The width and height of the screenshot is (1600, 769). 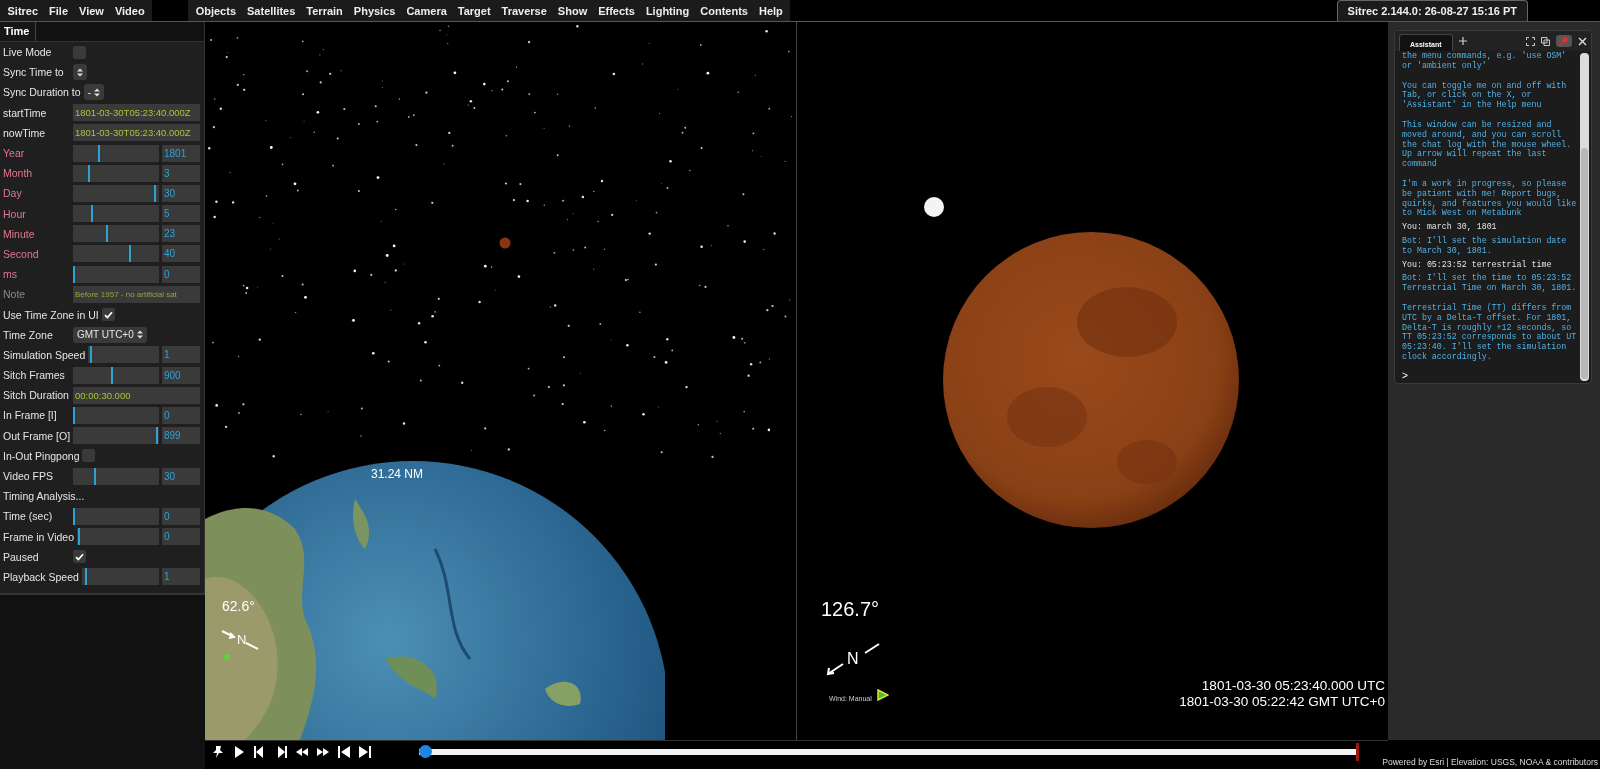 I want to click on menu-item: Effects, so click(x=616, y=10).